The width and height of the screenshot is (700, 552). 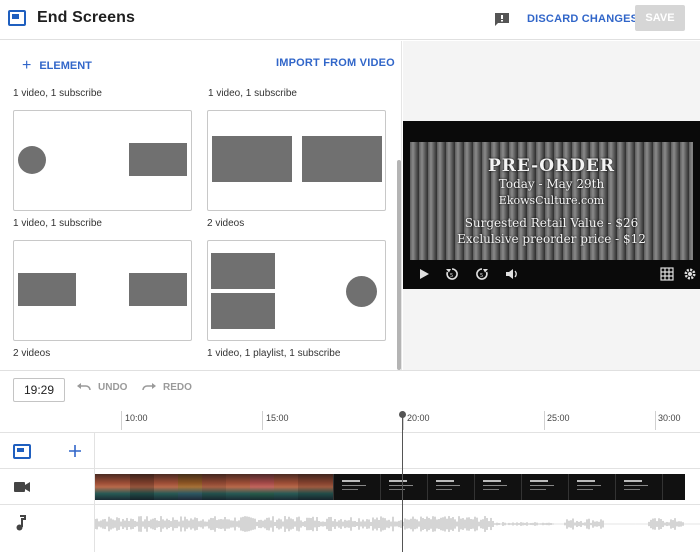 I want to click on redo-icon, so click(x=149, y=387).